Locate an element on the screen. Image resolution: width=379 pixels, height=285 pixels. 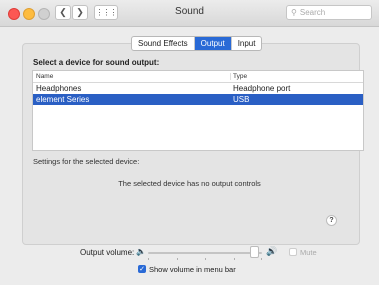
mute-label: Mute is located at coordinates (308, 252).